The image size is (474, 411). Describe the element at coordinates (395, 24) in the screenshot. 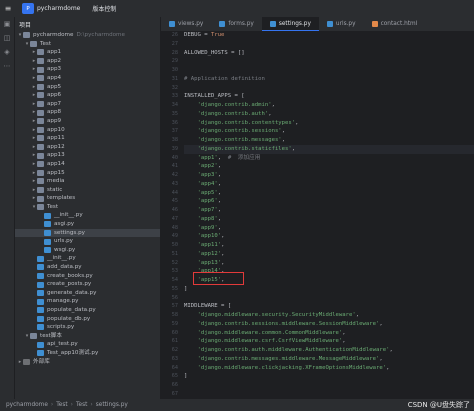

I see `editor-tab: contact.html` at that location.